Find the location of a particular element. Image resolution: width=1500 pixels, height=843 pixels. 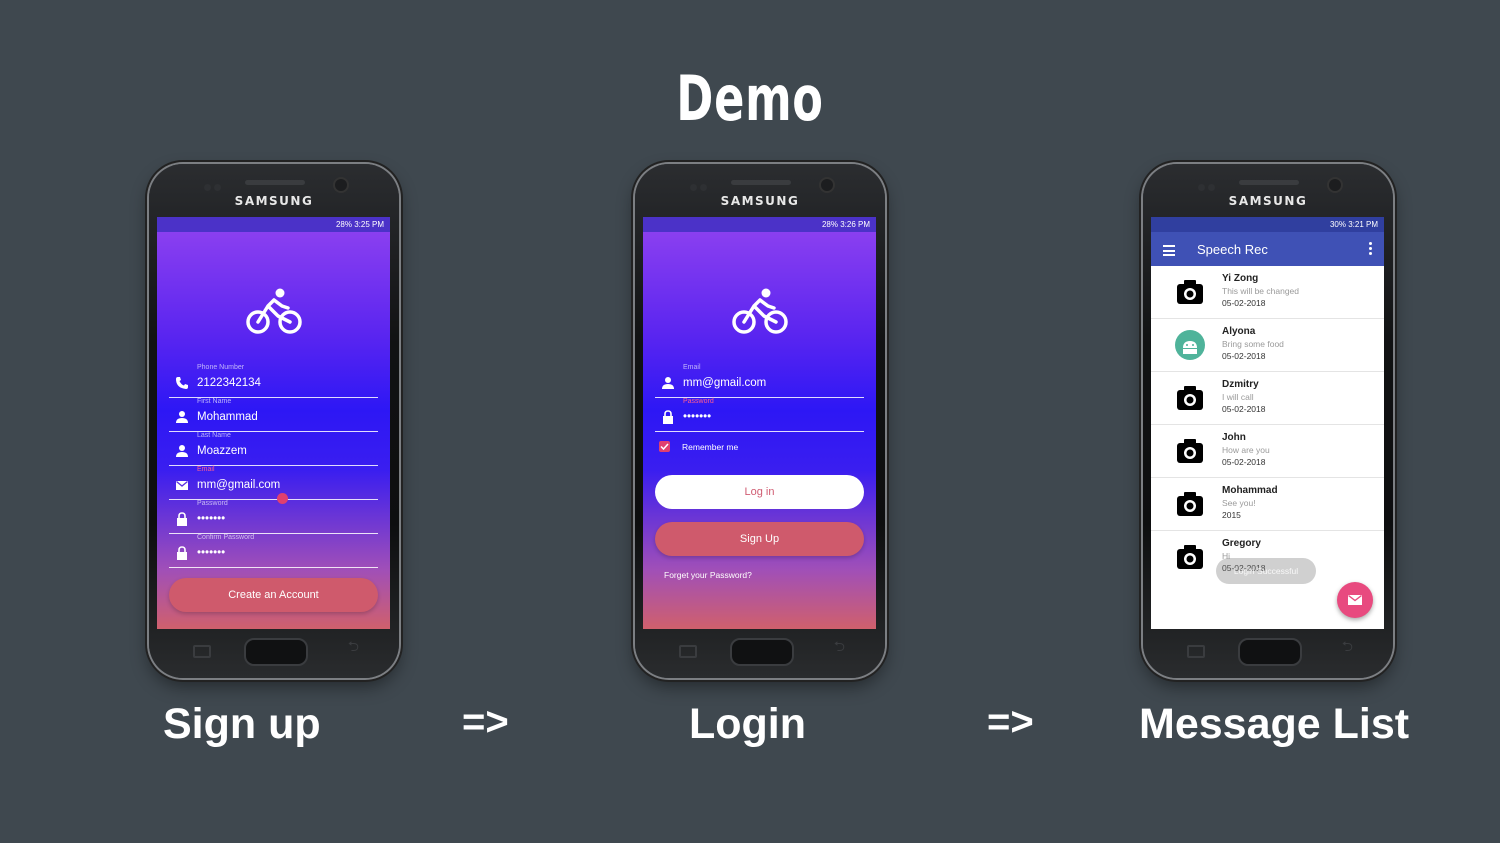

compose-button is located at coordinates (1355, 600).